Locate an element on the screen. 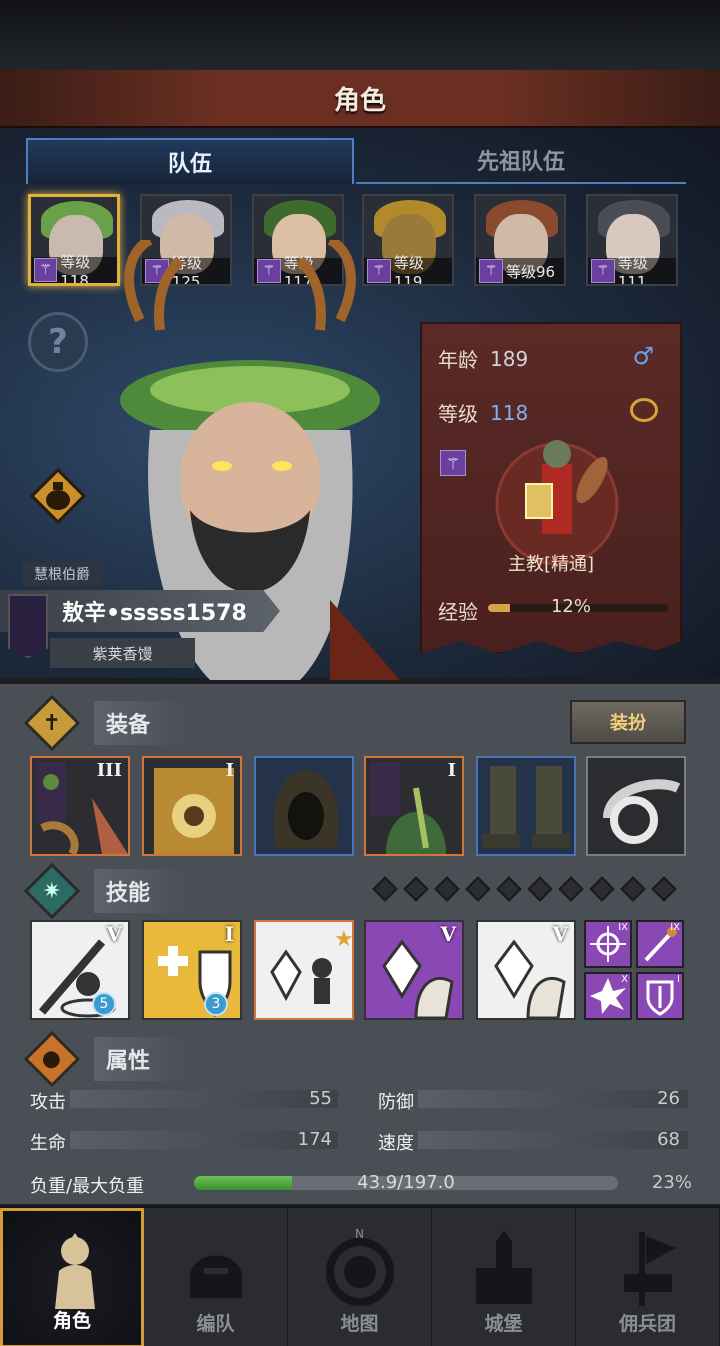  skill-tier: X is located at coordinates (624, 979).